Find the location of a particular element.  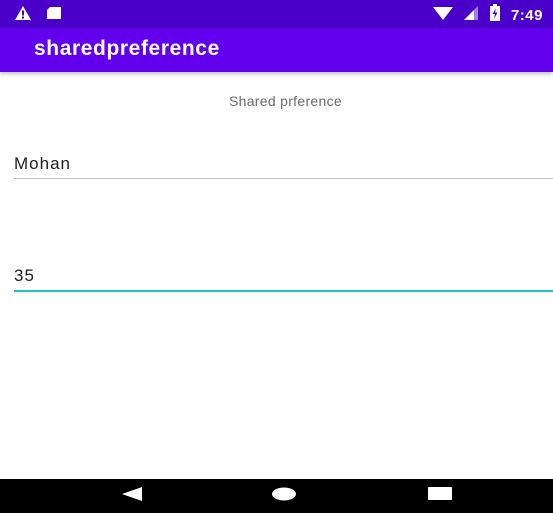

cell-signal-icon is located at coordinates (471, 15).